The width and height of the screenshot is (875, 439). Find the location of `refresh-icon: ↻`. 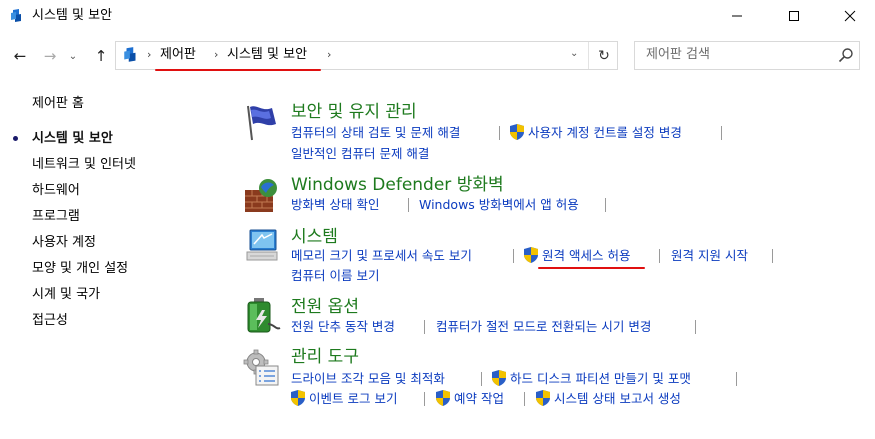

refresh-icon: ↻ is located at coordinates (604, 56).